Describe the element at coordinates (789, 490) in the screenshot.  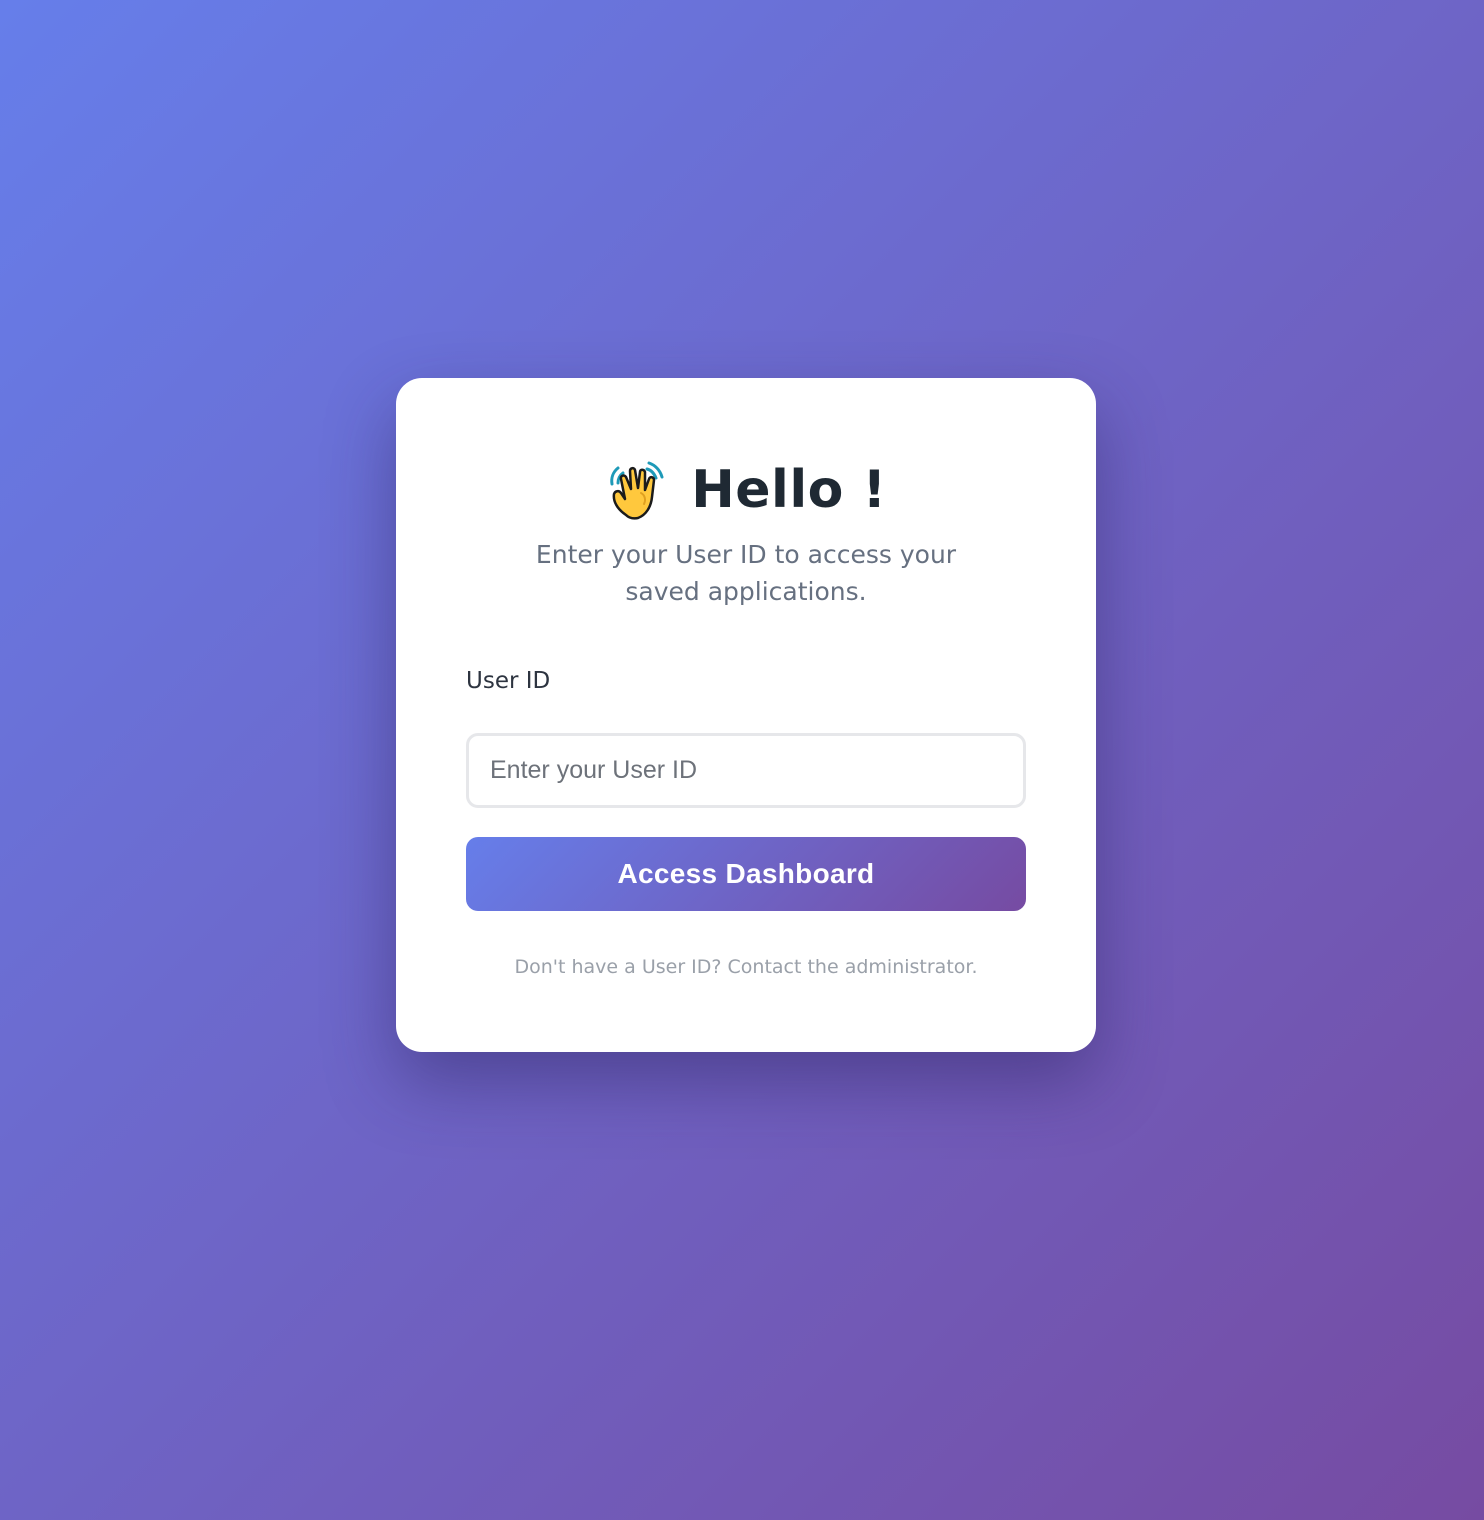
I see `page-title: Hello !` at that location.